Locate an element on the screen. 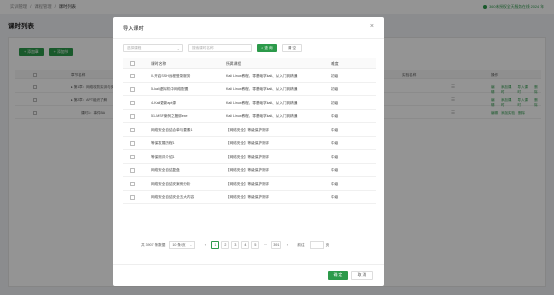 The height and width of the screenshot is (295, 554). course-select: 选择课程 ⌄ is located at coordinates (153, 48).